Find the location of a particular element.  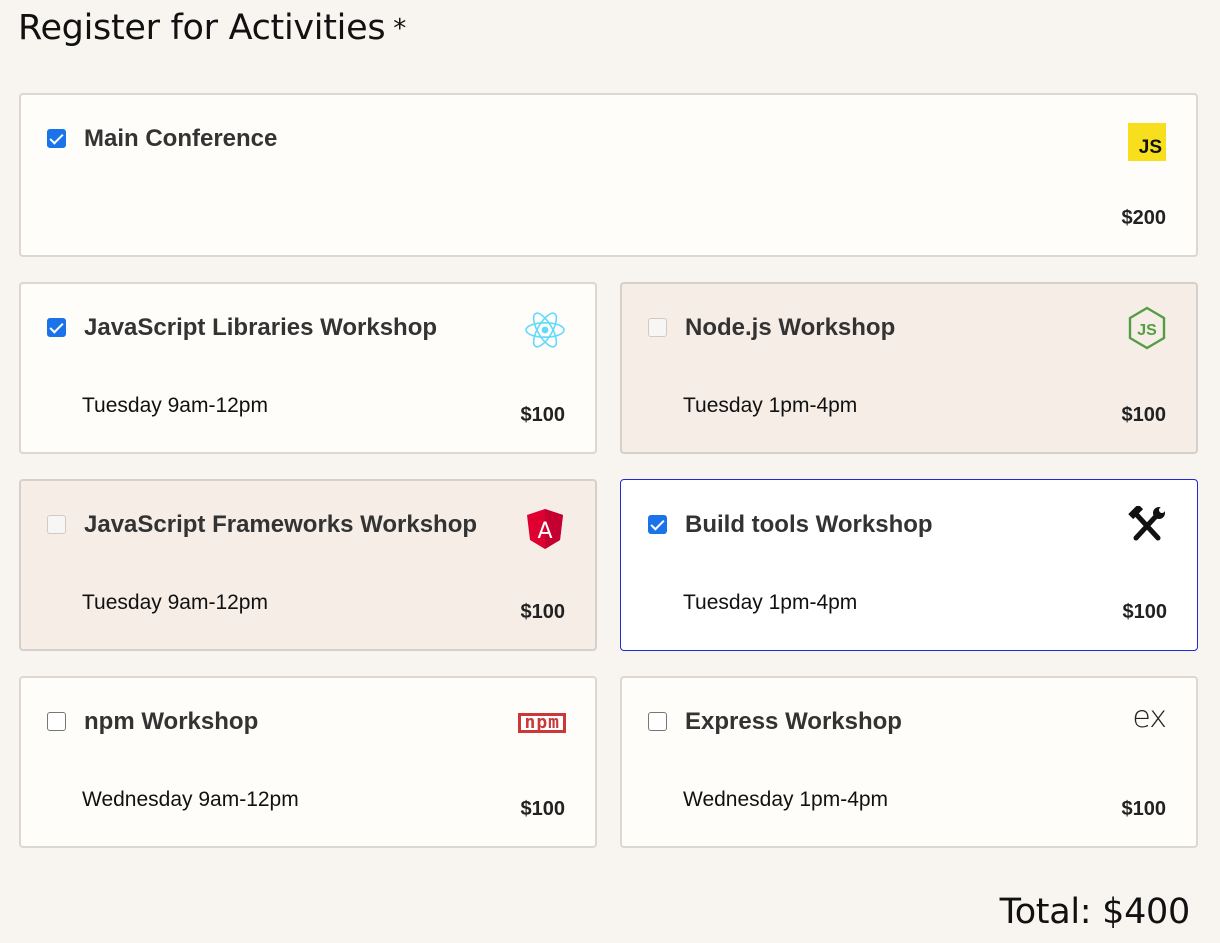

heading-text: Register for Activities is located at coordinates (202, 28).